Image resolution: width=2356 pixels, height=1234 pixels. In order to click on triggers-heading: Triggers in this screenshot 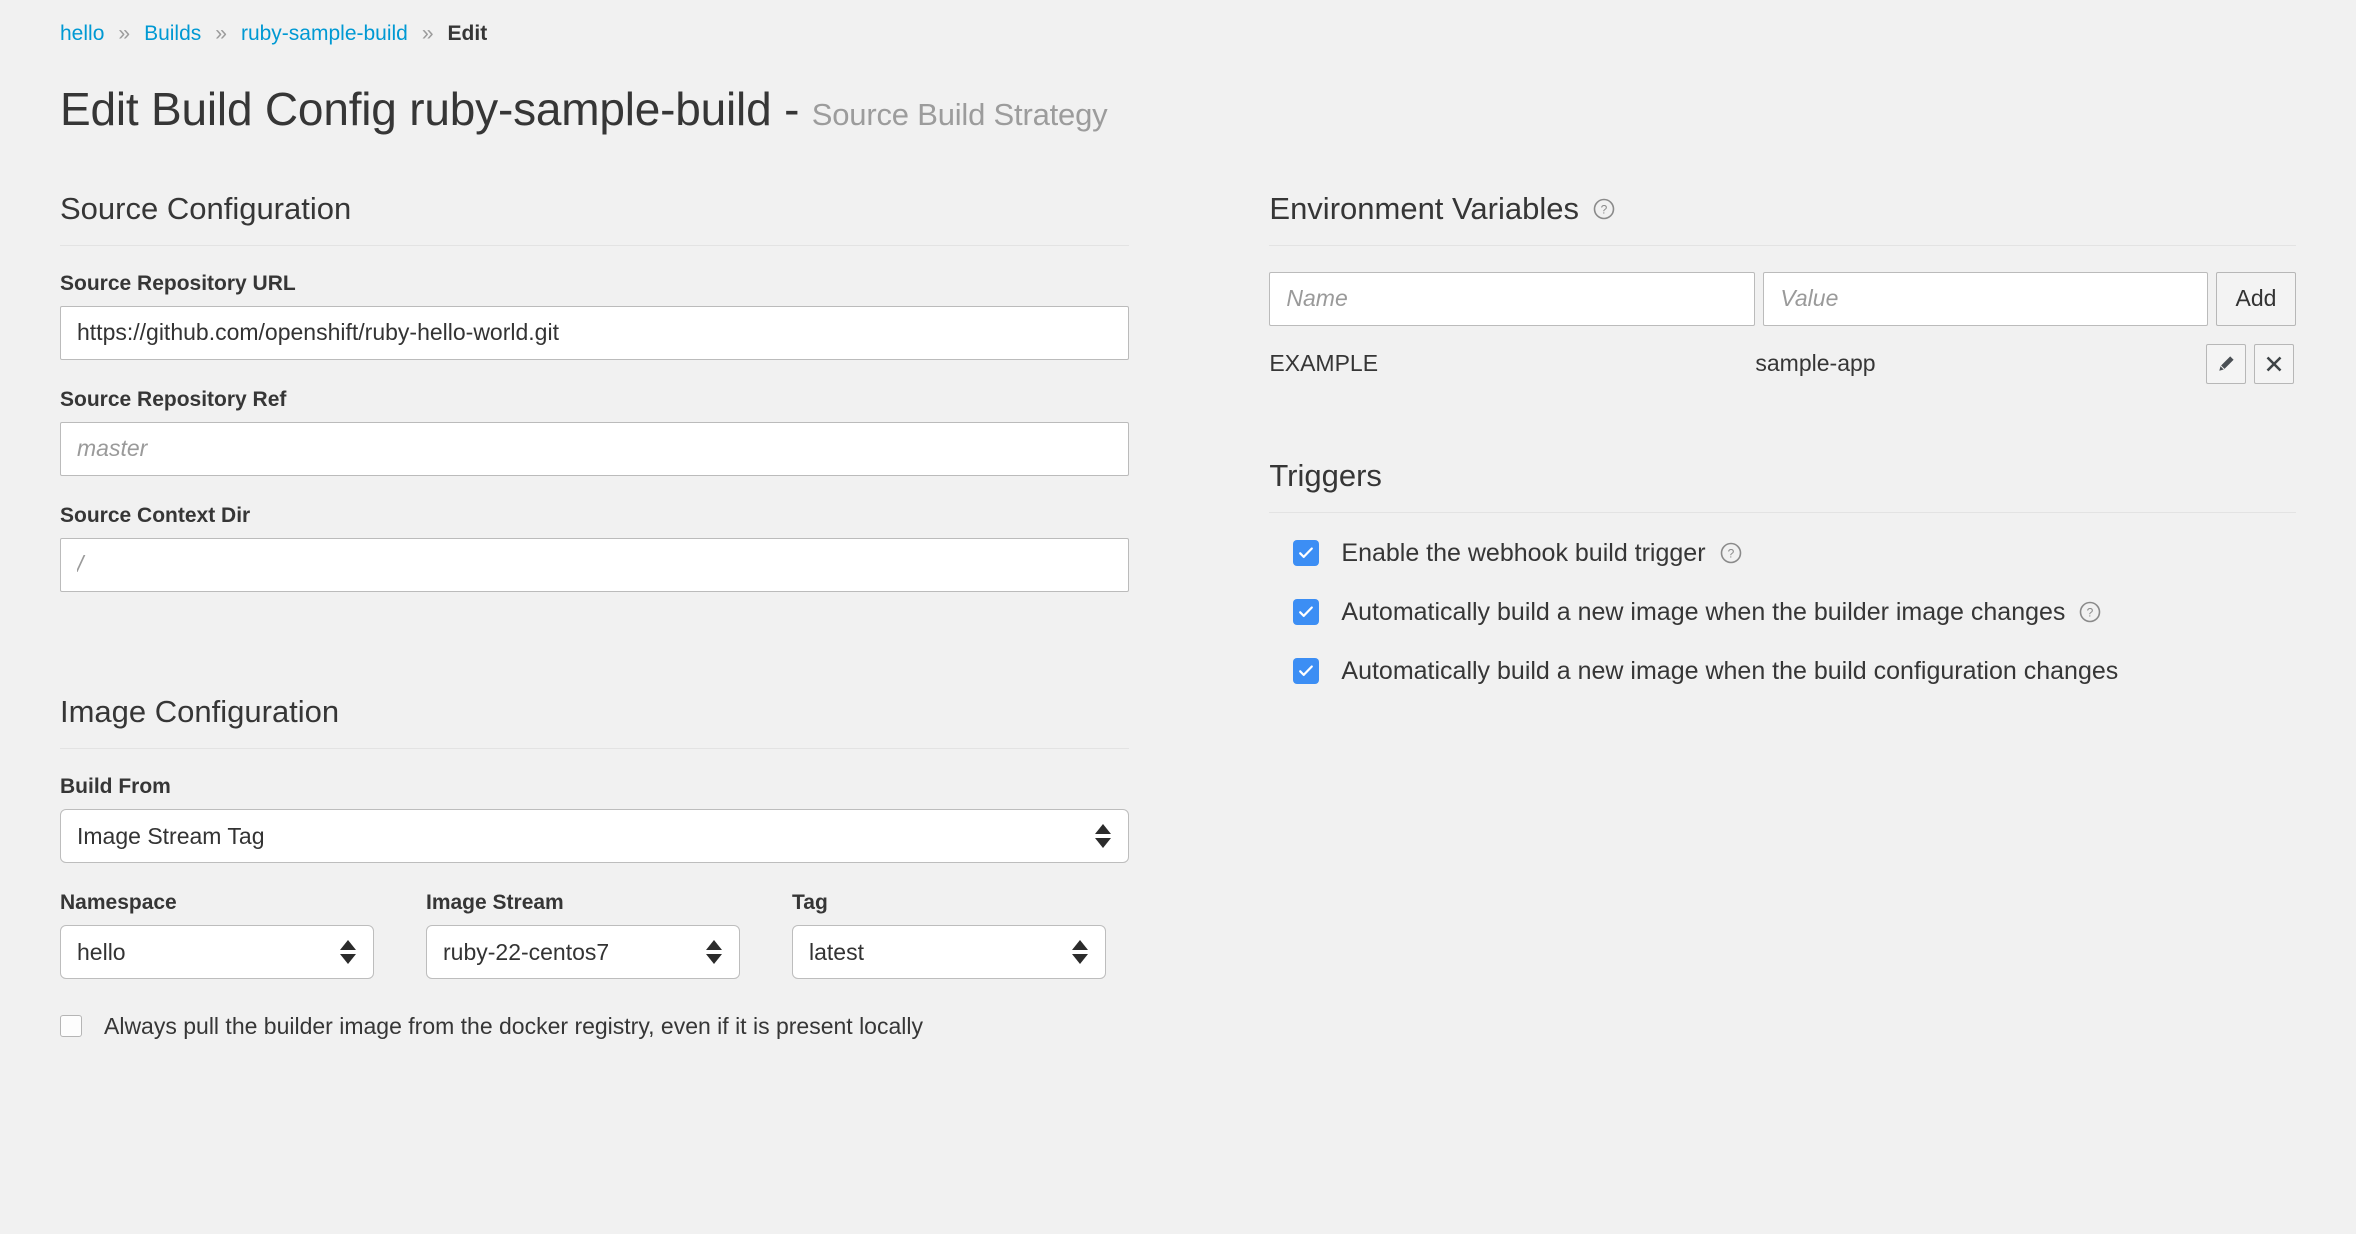, I will do `click(1782, 485)`.